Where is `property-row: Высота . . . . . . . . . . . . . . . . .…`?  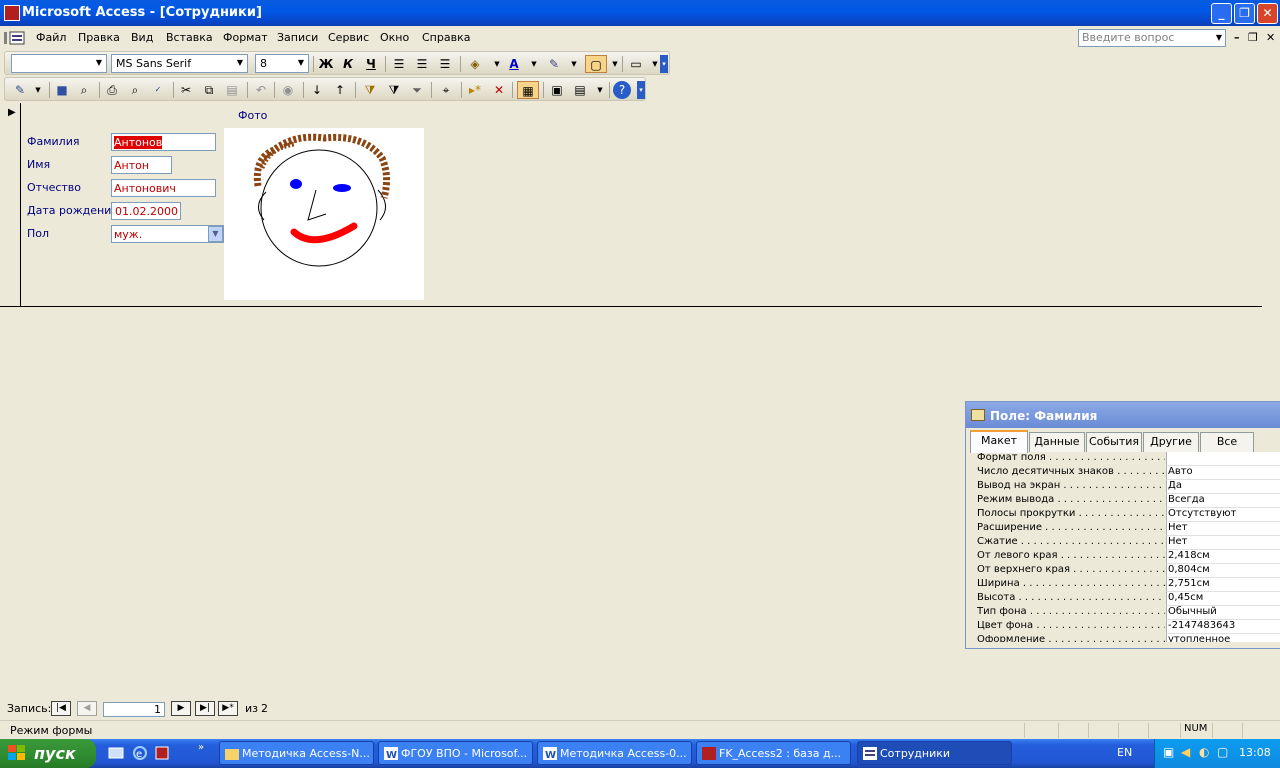 property-row: Высота . . . . . . . . . . . . . . . . .… is located at coordinates (1127, 599).